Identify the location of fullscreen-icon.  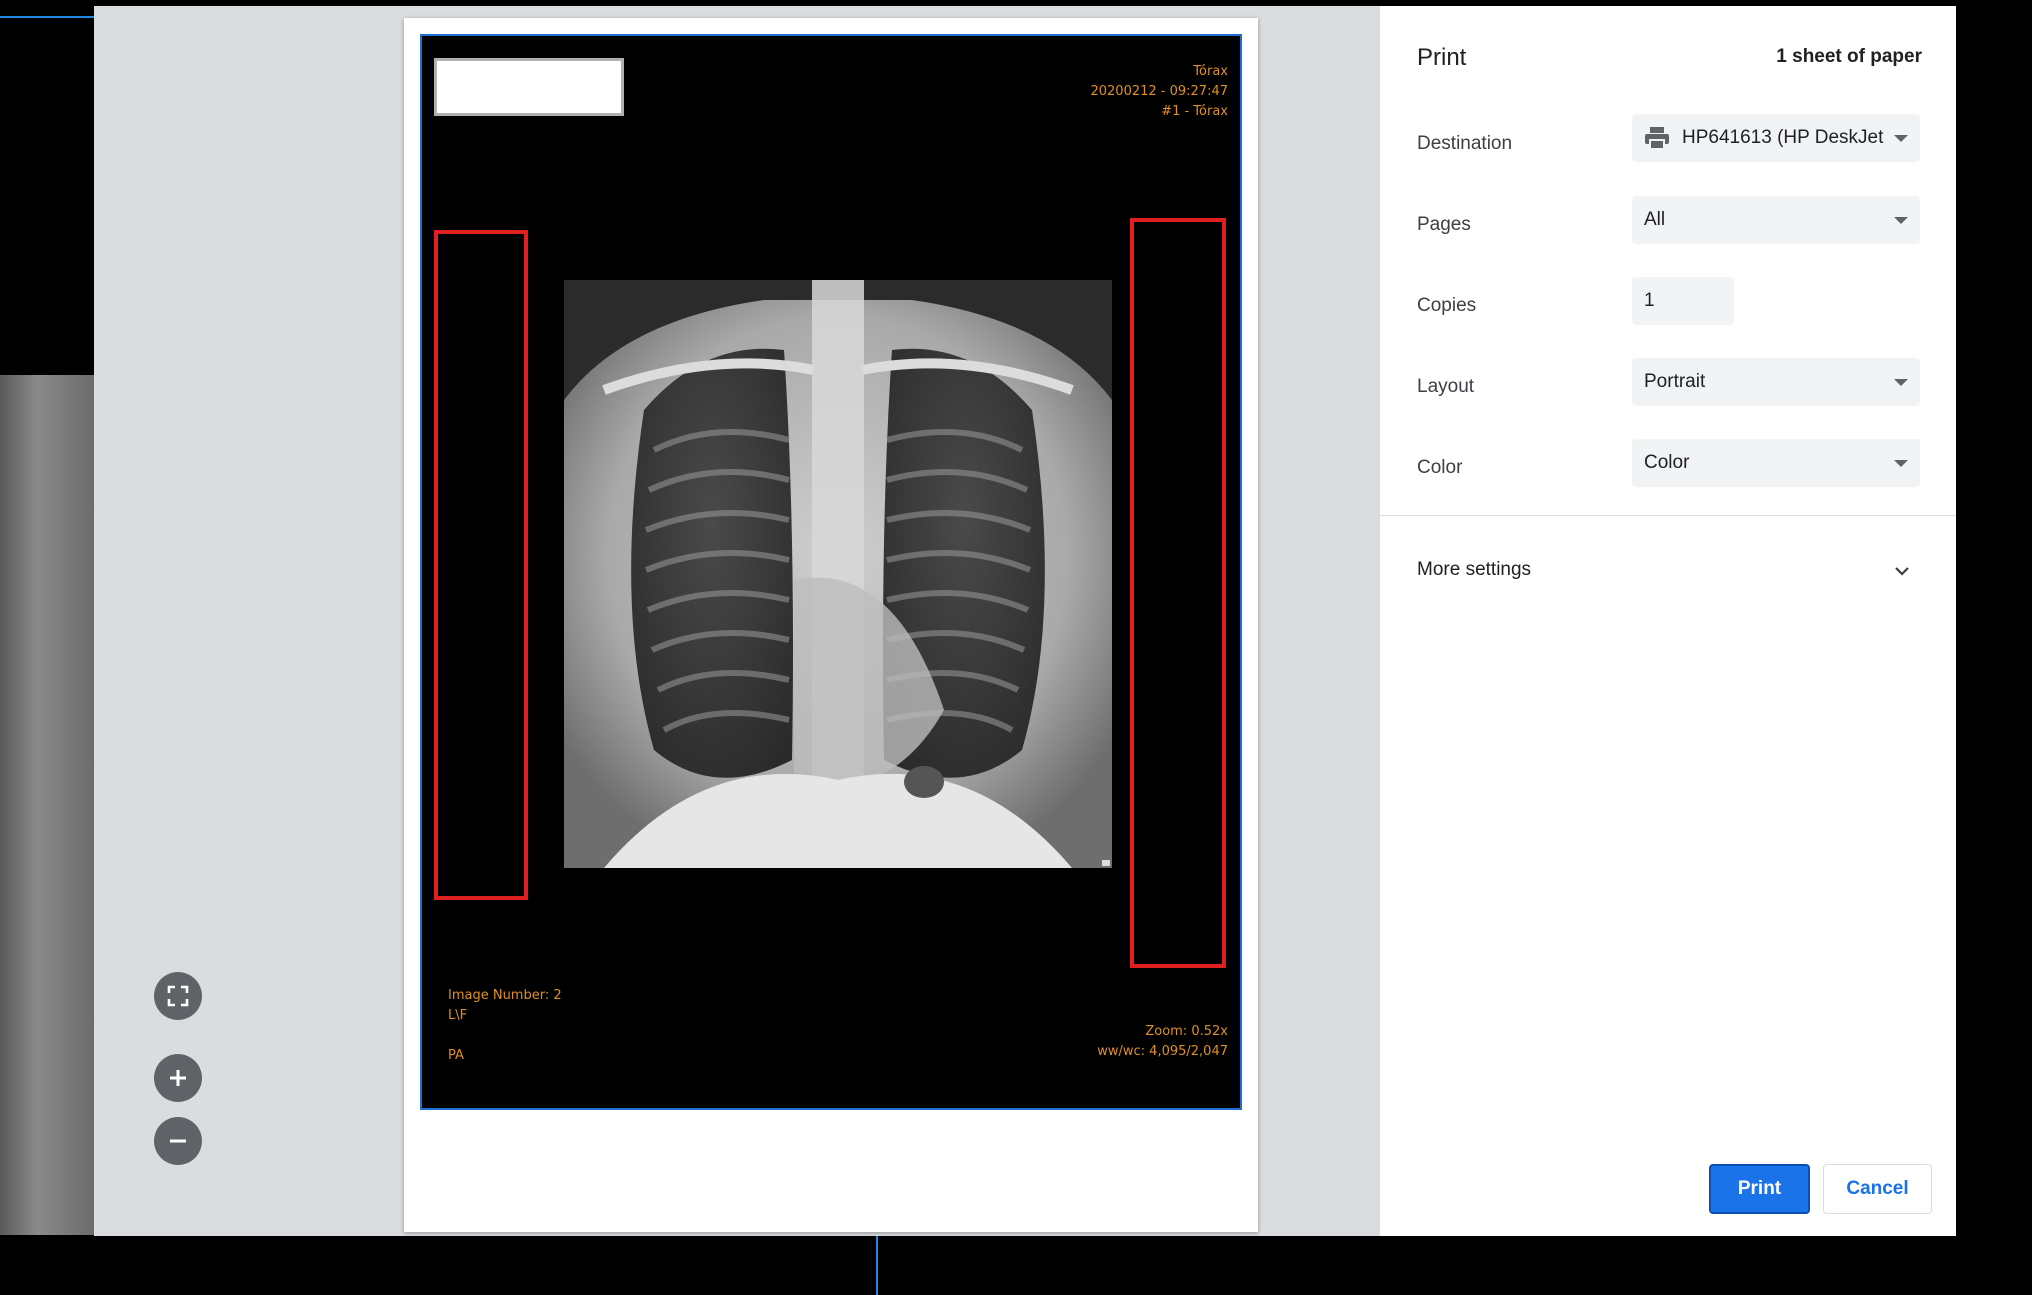
(178, 996).